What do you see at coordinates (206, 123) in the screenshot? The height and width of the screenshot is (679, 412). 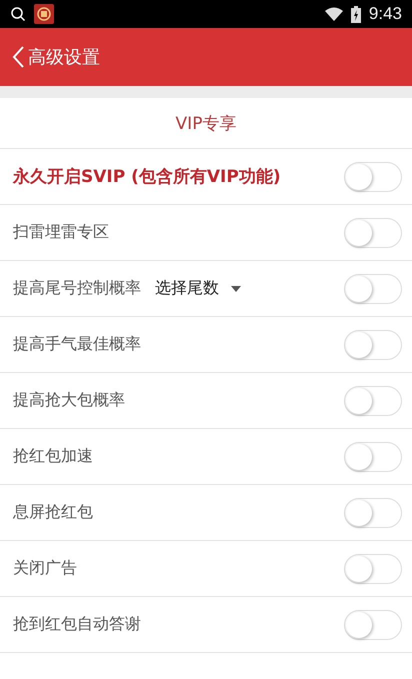 I see `section-title: VIP专享` at bounding box center [206, 123].